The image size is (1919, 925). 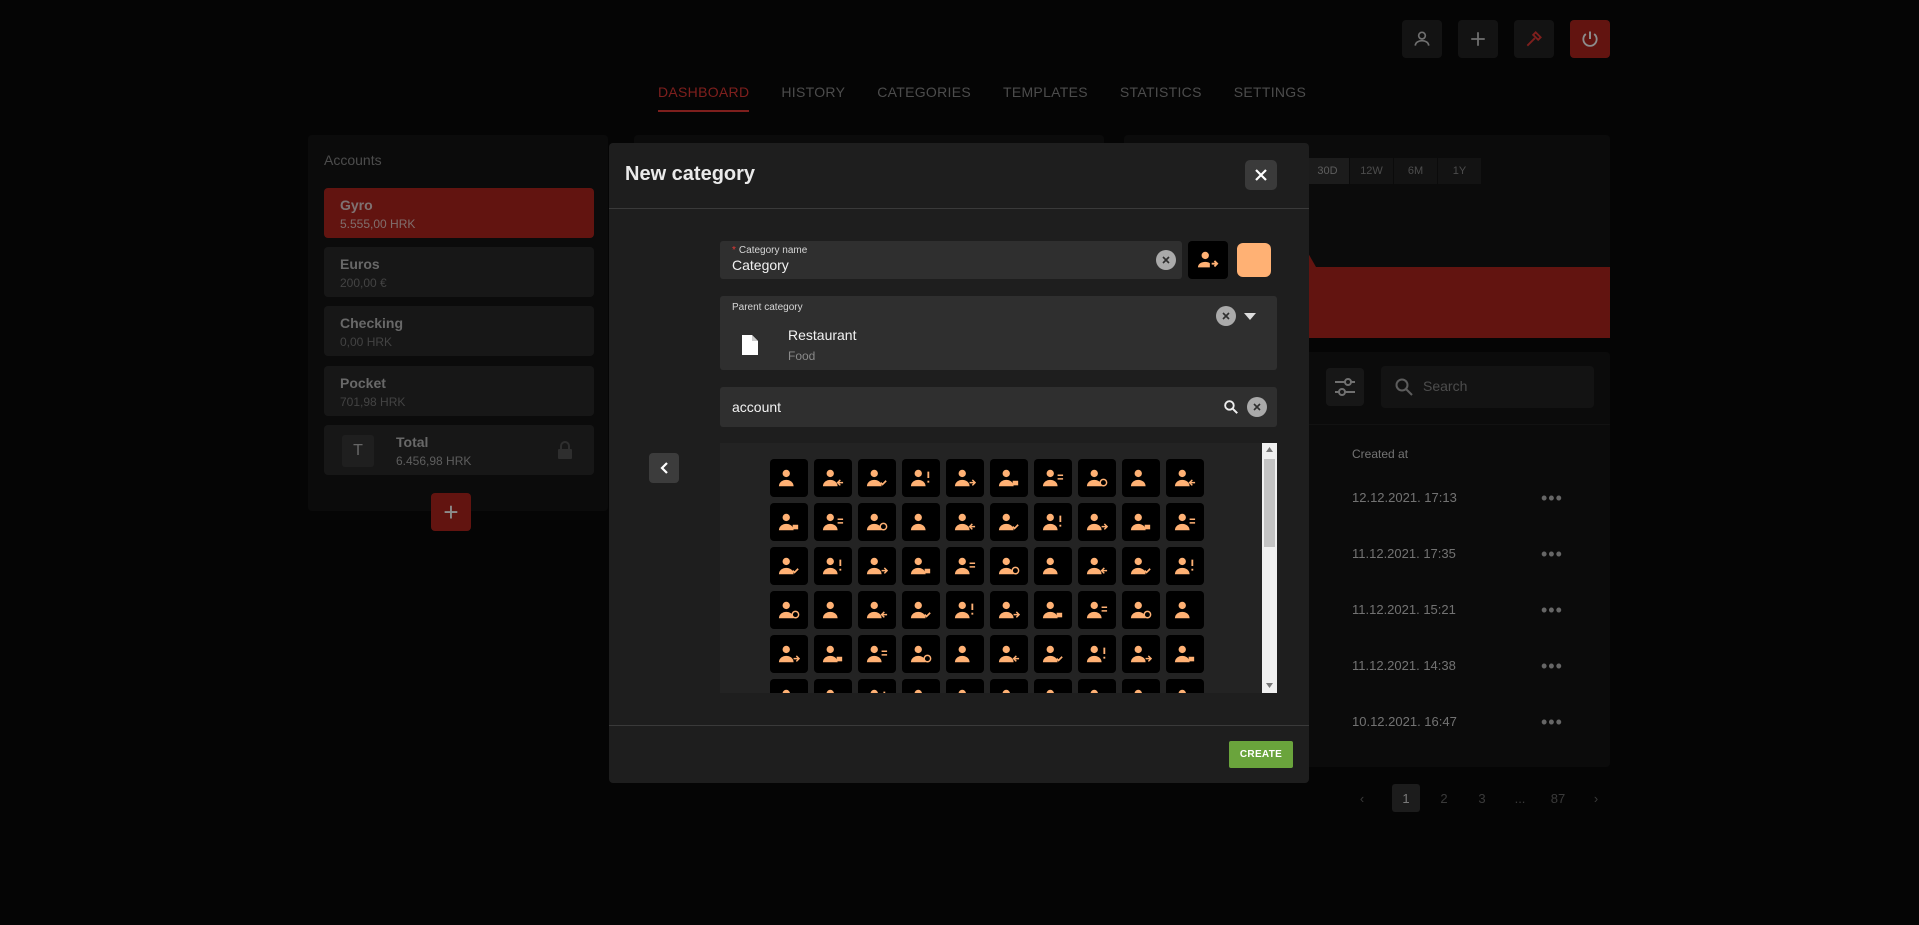 What do you see at coordinates (1269, 503) in the screenshot?
I see `scroll-thumb` at bounding box center [1269, 503].